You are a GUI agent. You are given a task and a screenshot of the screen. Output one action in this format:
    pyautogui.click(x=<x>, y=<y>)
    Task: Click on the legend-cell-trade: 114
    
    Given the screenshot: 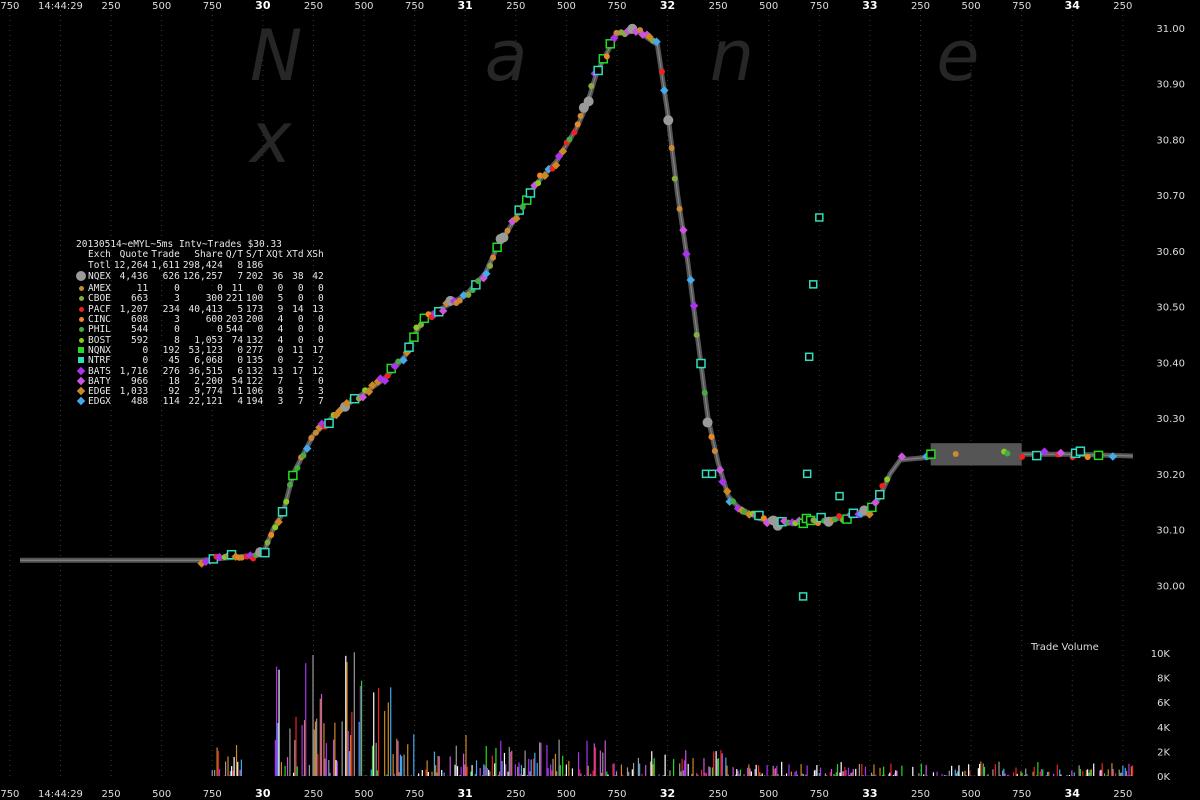 What is the action you would take?
    pyautogui.click(x=171, y=402)
    